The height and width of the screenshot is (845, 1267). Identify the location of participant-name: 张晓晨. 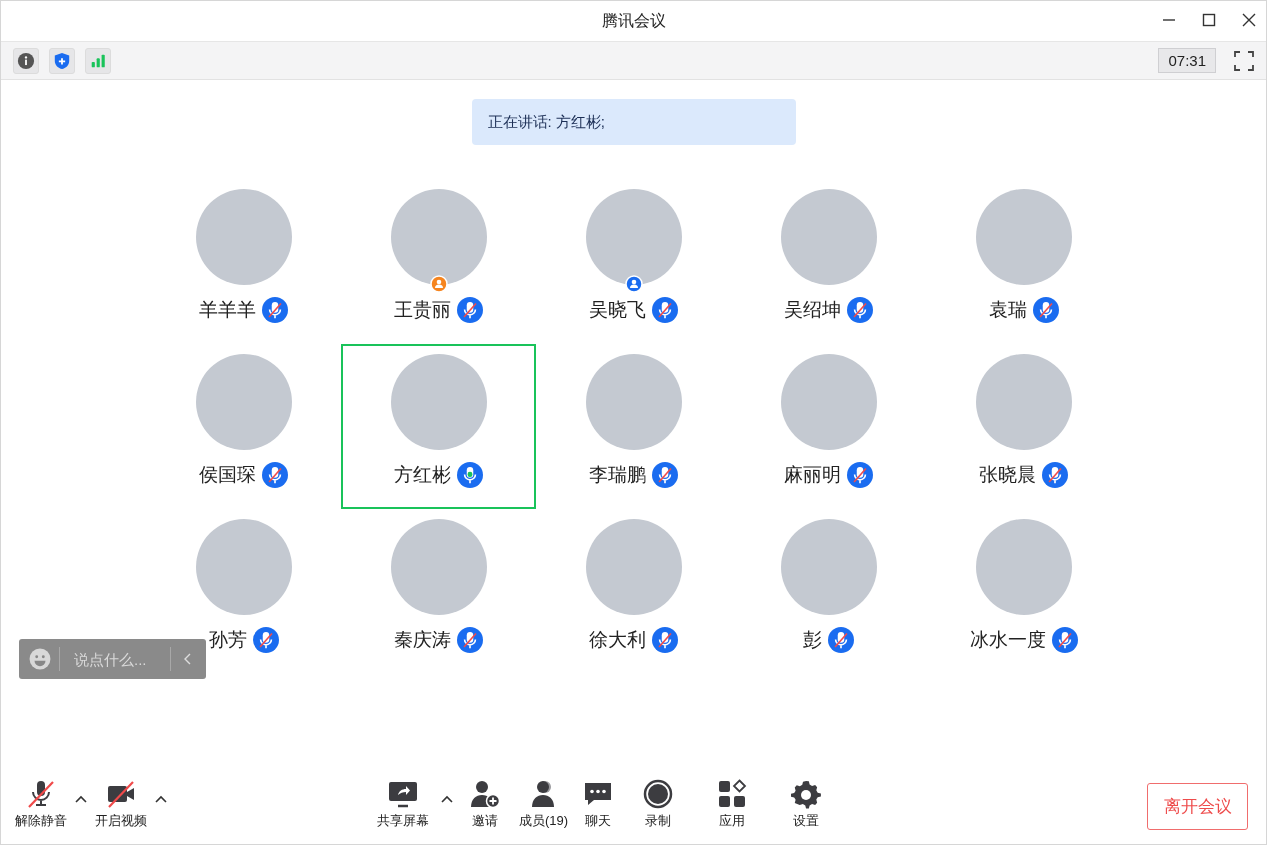
(1007, 475).